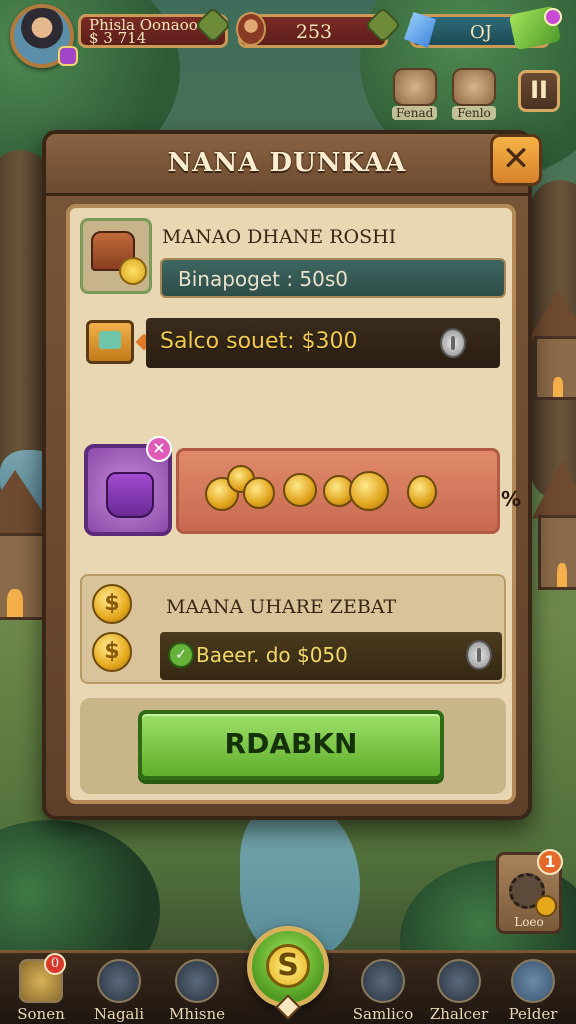 This screenshot has width=576, height=1024. Describe the element at coordinates (279, 237) in the screenshot. I see `section-title: MANAO DHANE ROSHI` at that location.